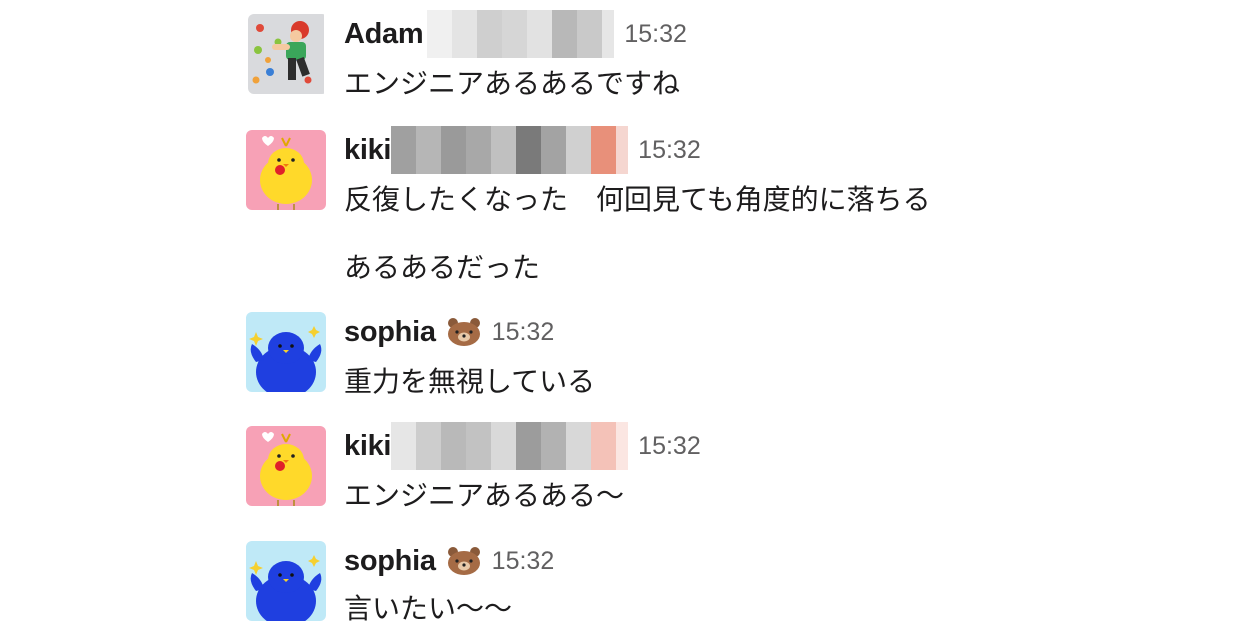 The width and height of the screenshot is (1240, 640). Describe the element at coordinates (384, 34) in the screenshot. I see `username: Adam` at that location.